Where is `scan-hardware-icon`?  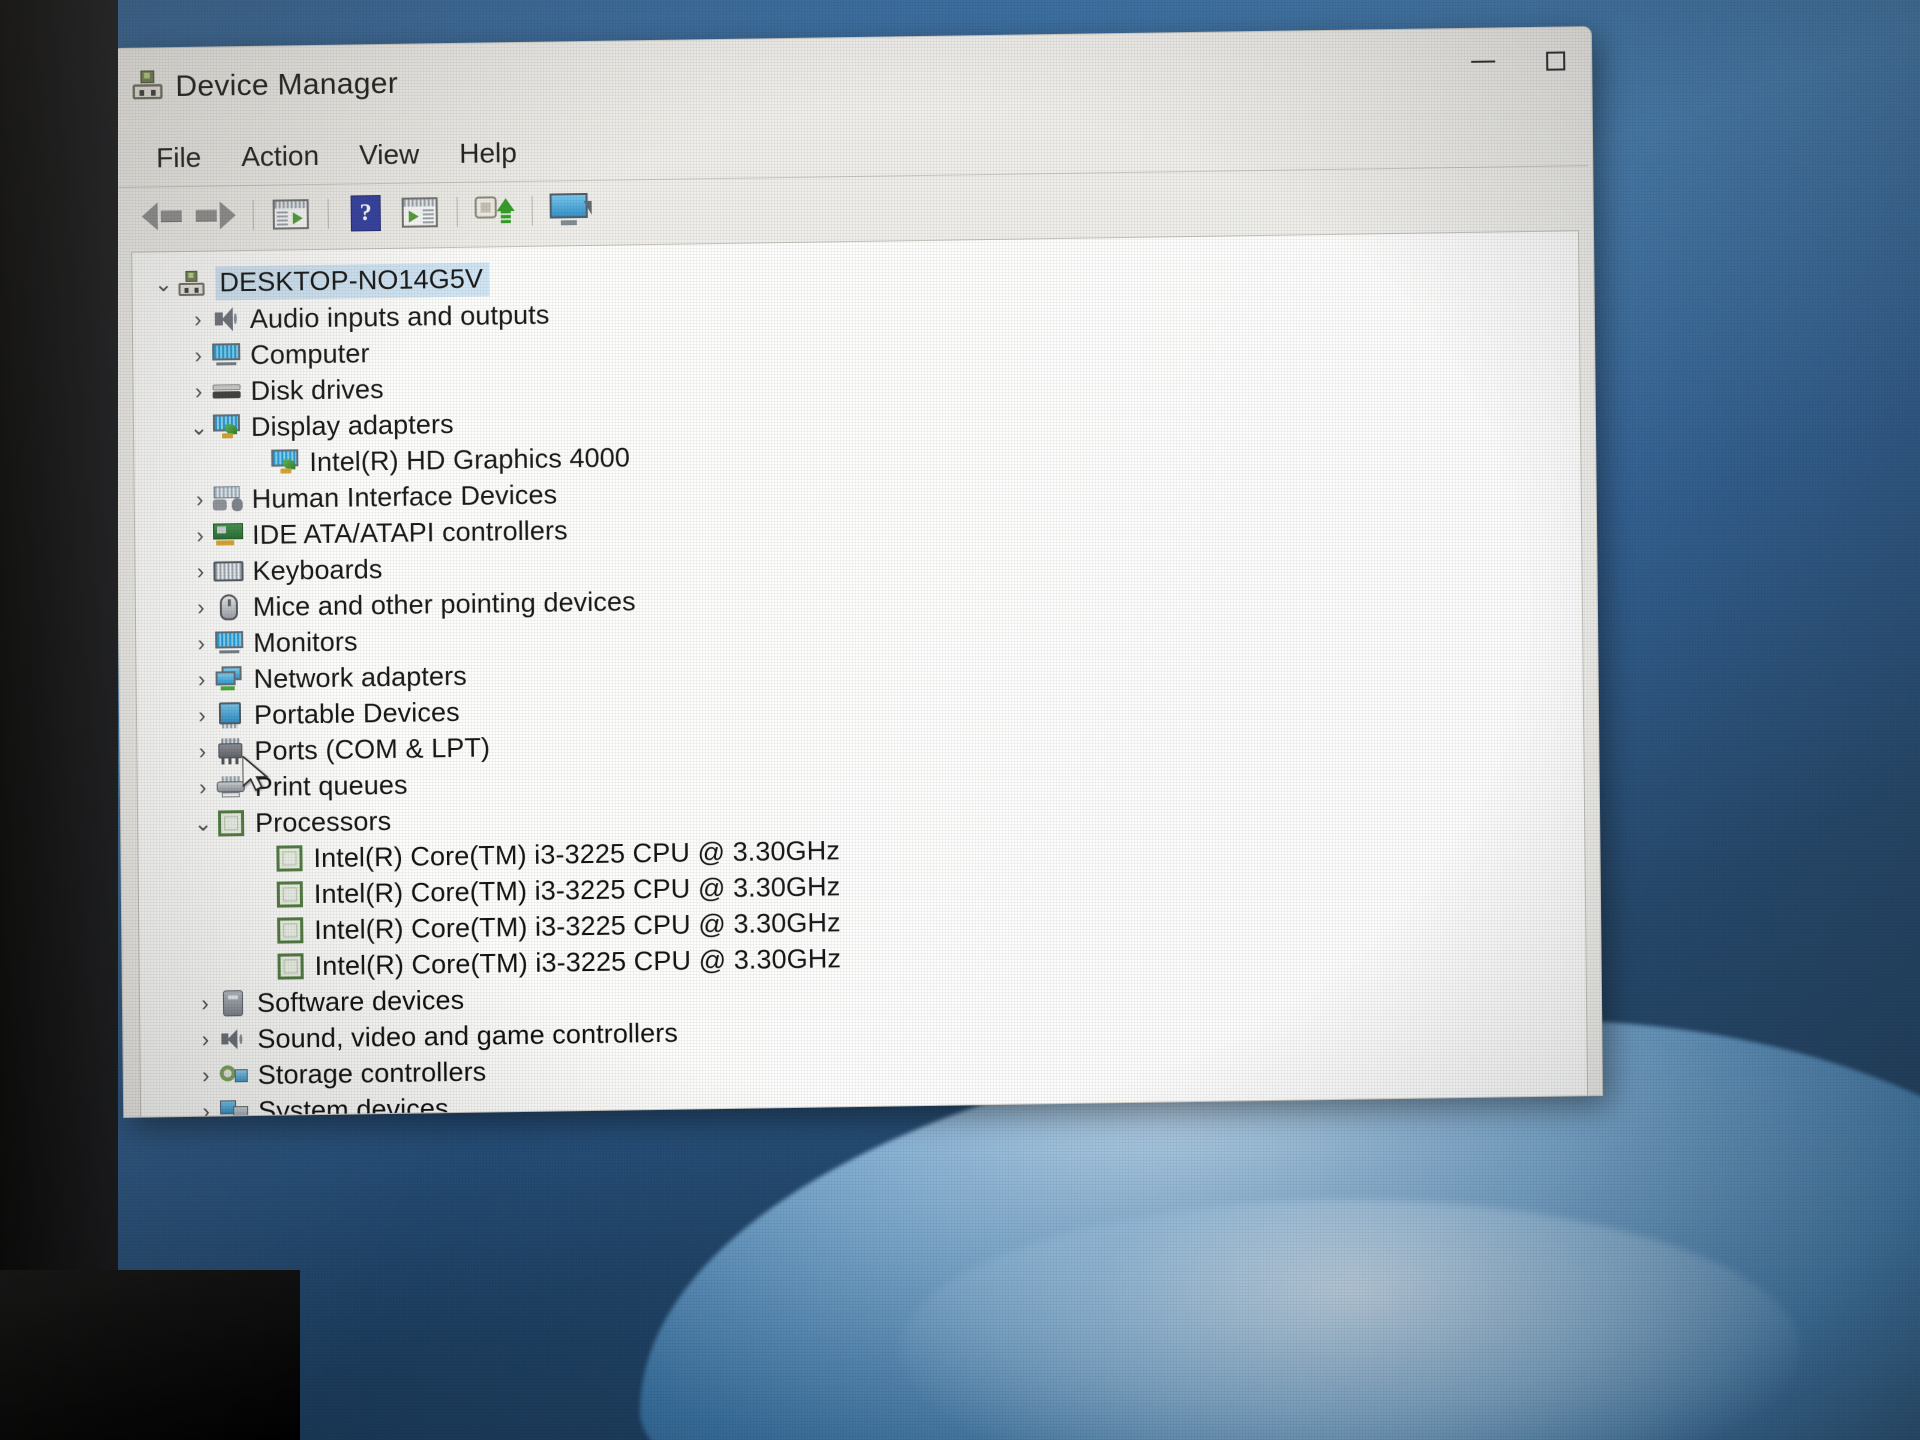
scan-hardware-icon is located at coordinates (494, 211).